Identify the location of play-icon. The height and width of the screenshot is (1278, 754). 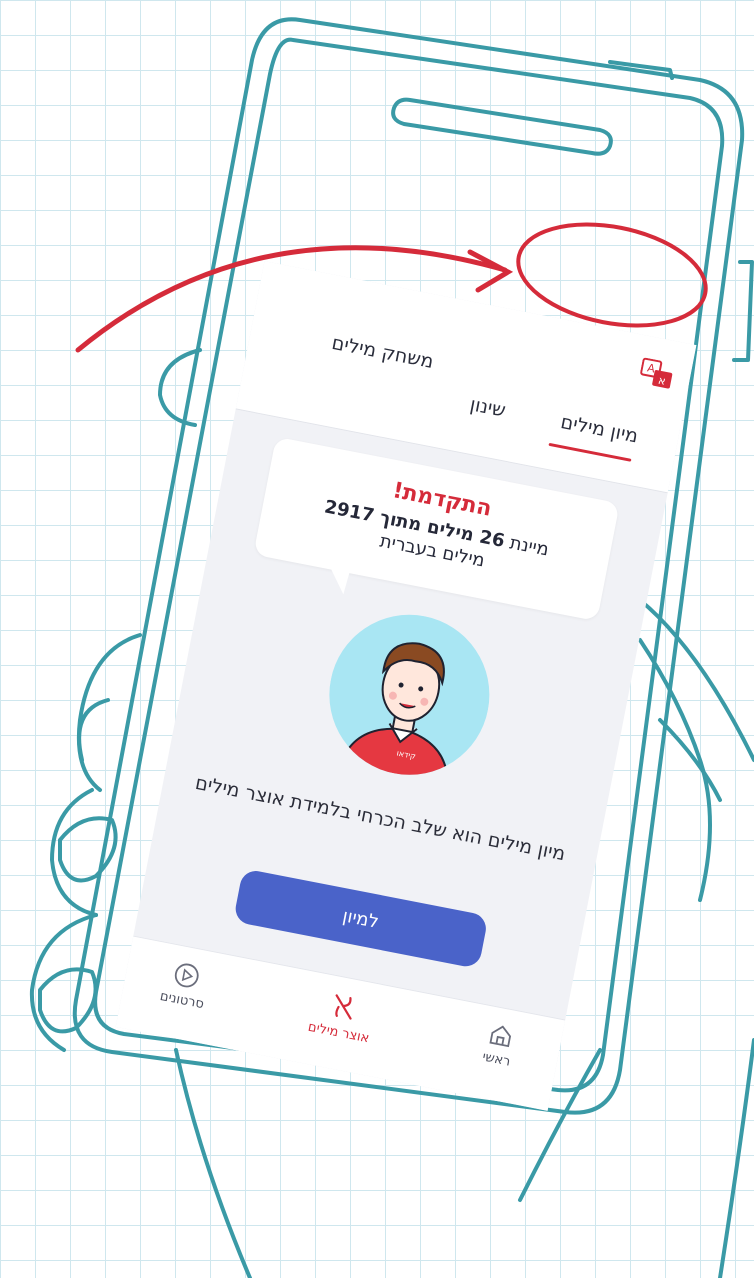
(186, 975).